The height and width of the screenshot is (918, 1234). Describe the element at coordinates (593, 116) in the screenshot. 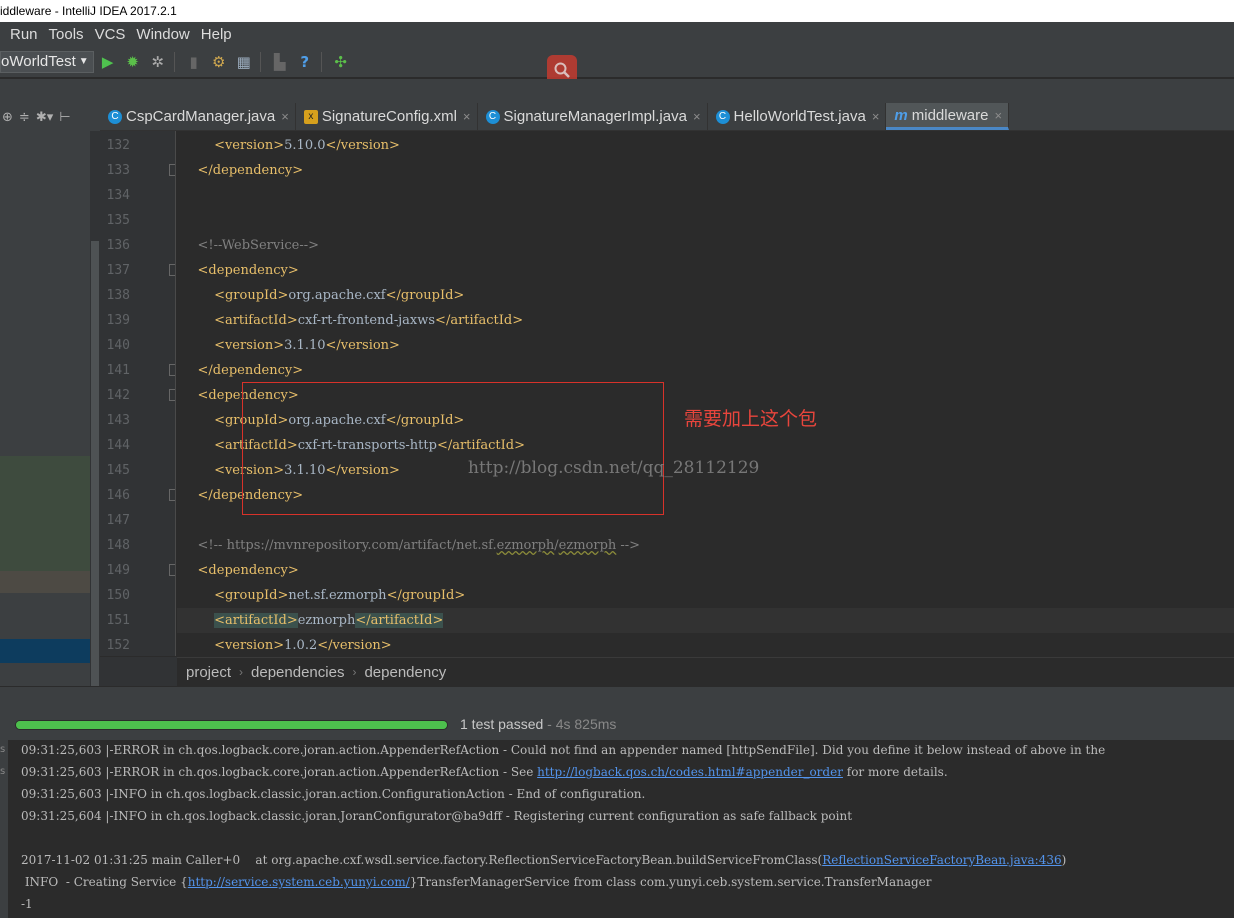

I see `tab-signaturemanagerimpl: C SignatureManagerImpl.java ×` at that location.